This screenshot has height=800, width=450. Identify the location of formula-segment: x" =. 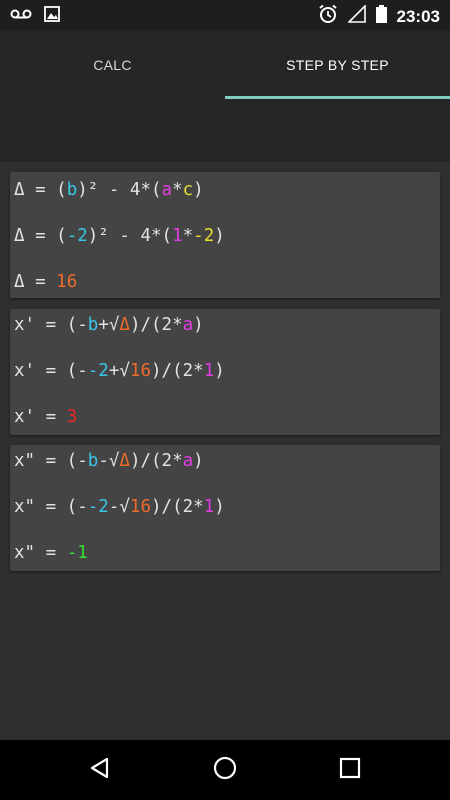
(40, 553).